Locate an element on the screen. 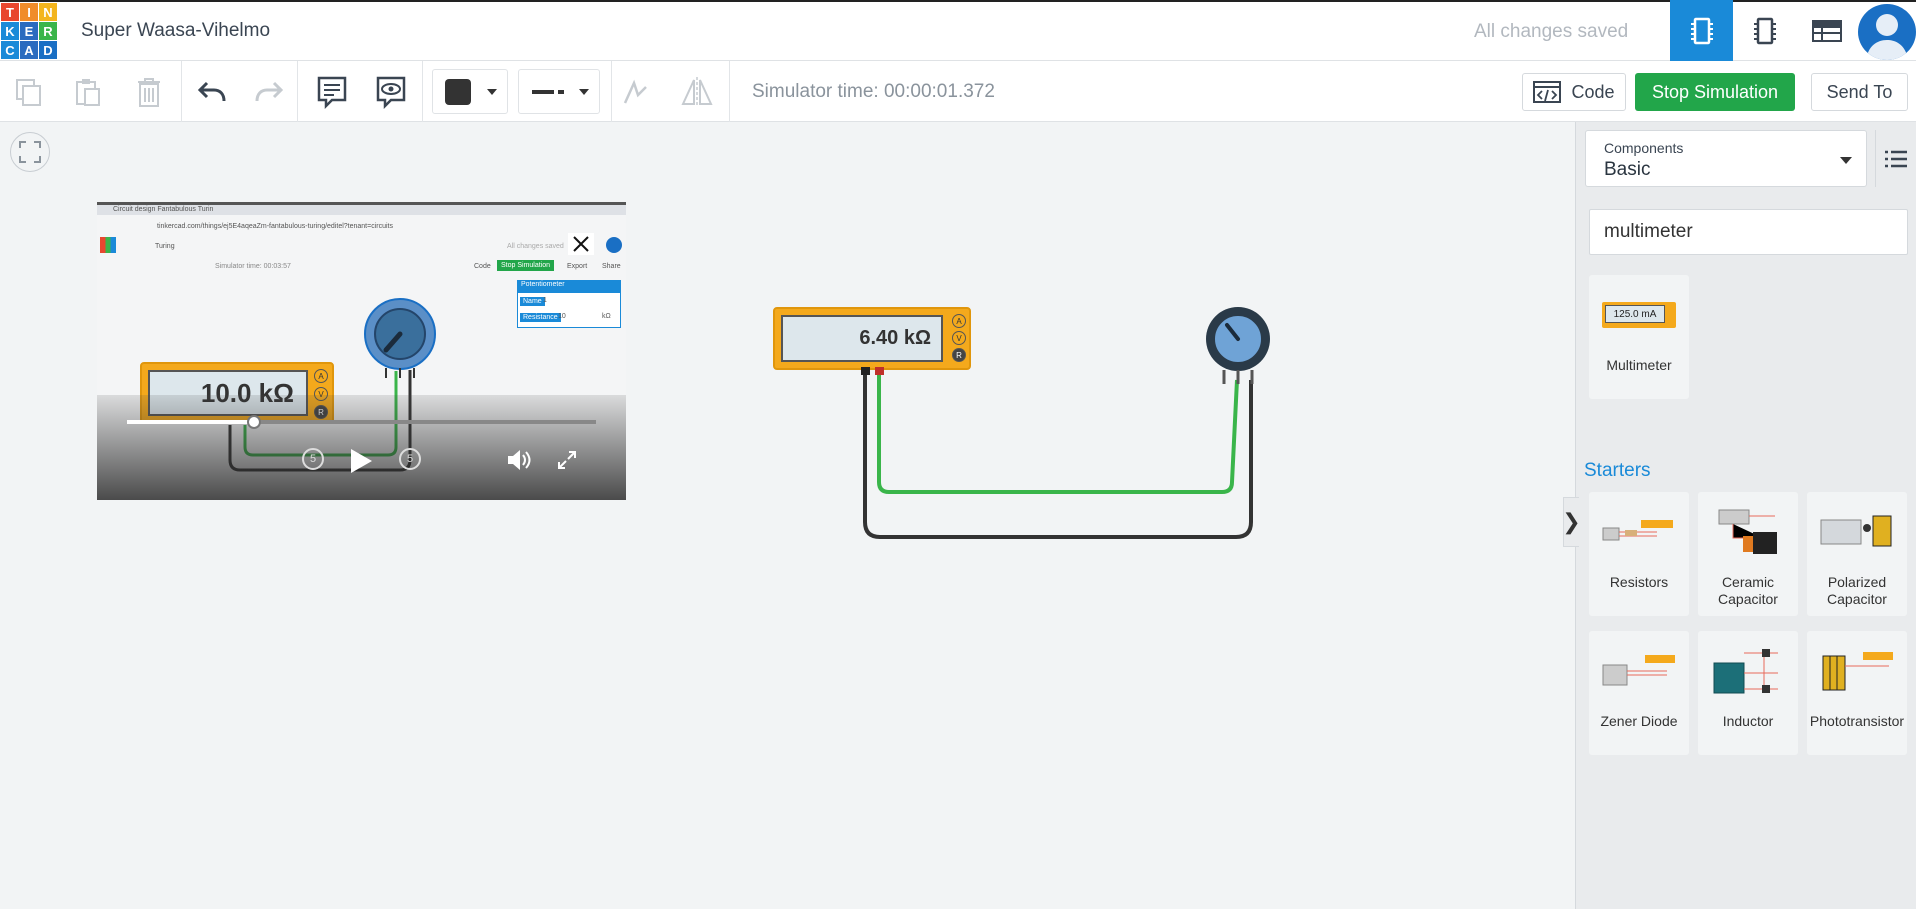  code-button: Code is located at coordinates (1574, 92).